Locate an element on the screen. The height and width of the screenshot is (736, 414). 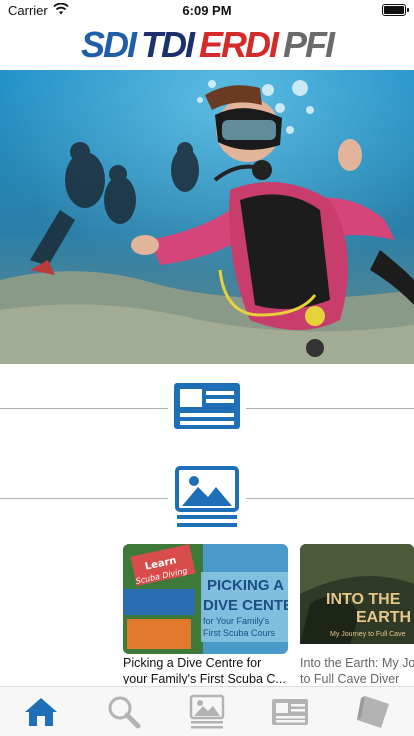
brand-logo: SDI TDI ERDI PFI is located at coordinates (207, 45).